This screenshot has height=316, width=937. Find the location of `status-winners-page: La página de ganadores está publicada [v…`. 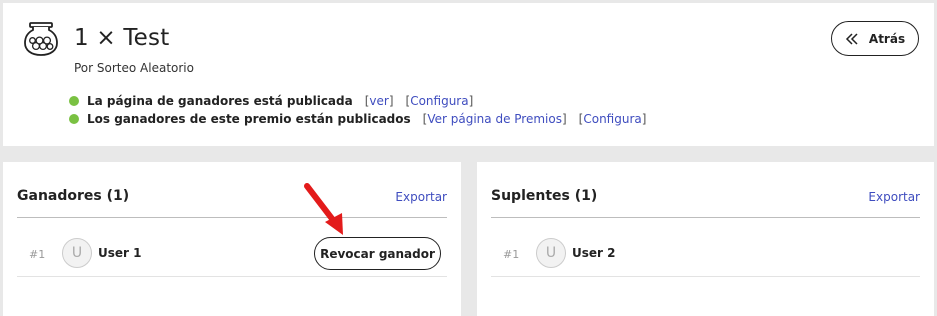

status-winners-page: La página de ganadores está publicada [v… is located at coordinates (271, 101).